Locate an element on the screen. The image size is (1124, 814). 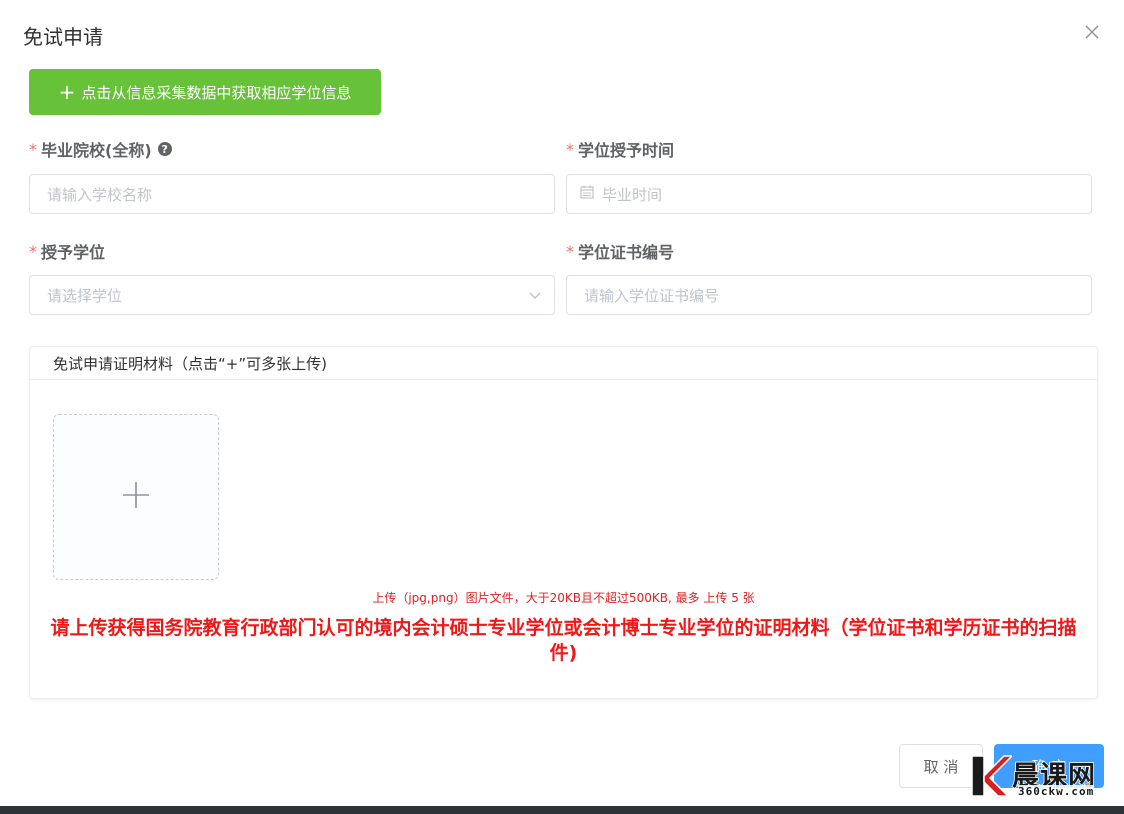
degree-label: * 授予学位 is located at coordinates (67, 251).